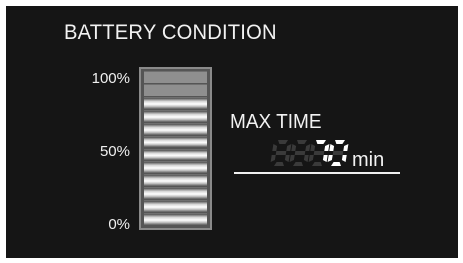 Image resolution: width=463 pixels, height=263 pixels. I want to click on tick-label-100: 100%, so click(110, 78).